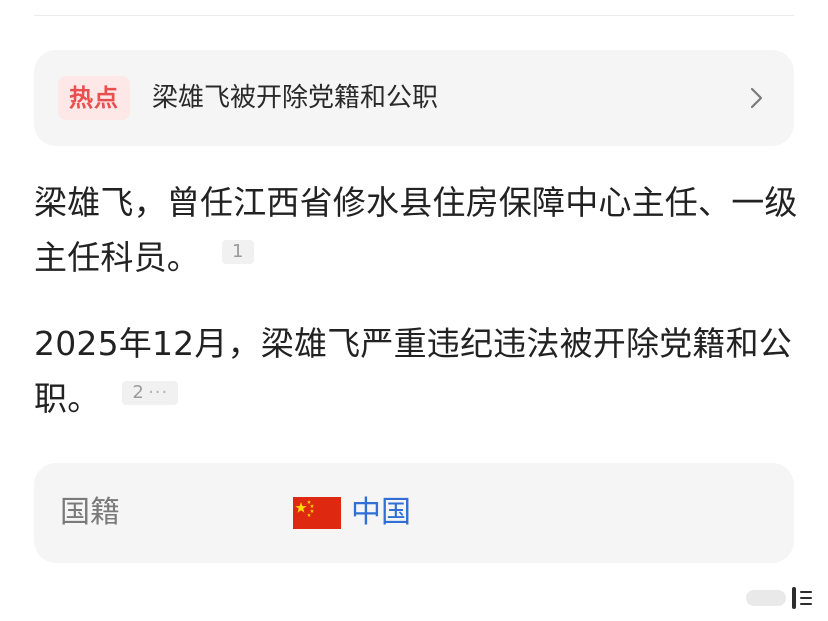 The height and width of the screenshot is (621, 828). I want to click on hot-badge: 热点, so click(94, 98).